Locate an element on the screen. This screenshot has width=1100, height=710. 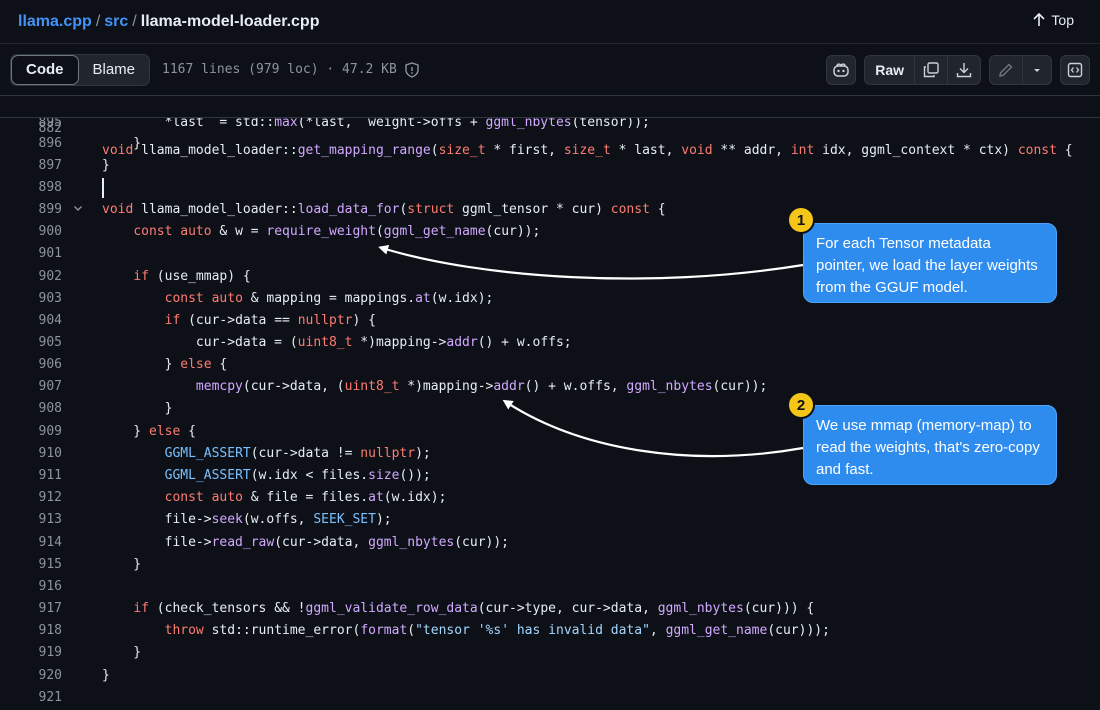
code-line: 921 is located at coordinates (550, 698).